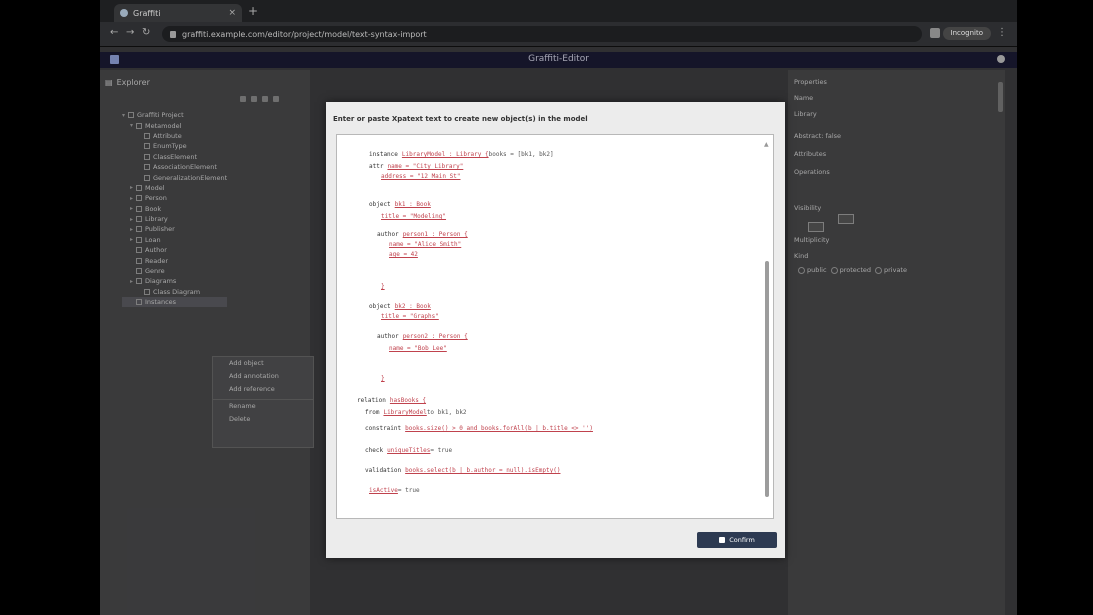 The height and width of the screenshot is (615, 1093). Describe the element at coordinates (146, 32) in the screenshot. I see `reload-icon: ↻` at that location.